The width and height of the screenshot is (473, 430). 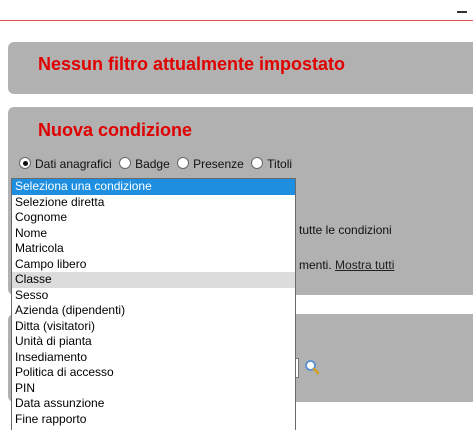 I want to click on radio-badge: Badge, so click(x=144, y=164).